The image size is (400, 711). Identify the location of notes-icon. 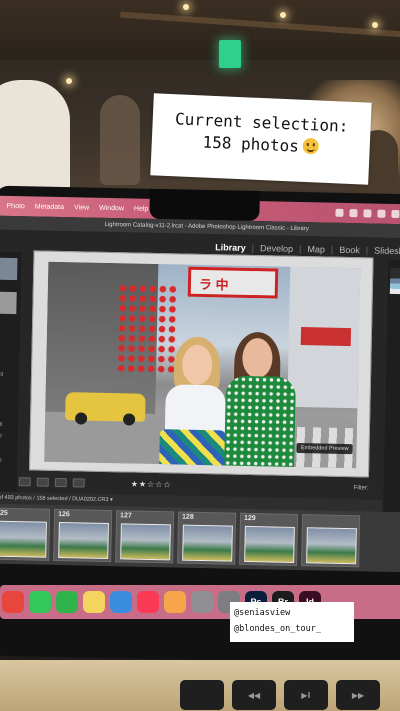
(94, 602).